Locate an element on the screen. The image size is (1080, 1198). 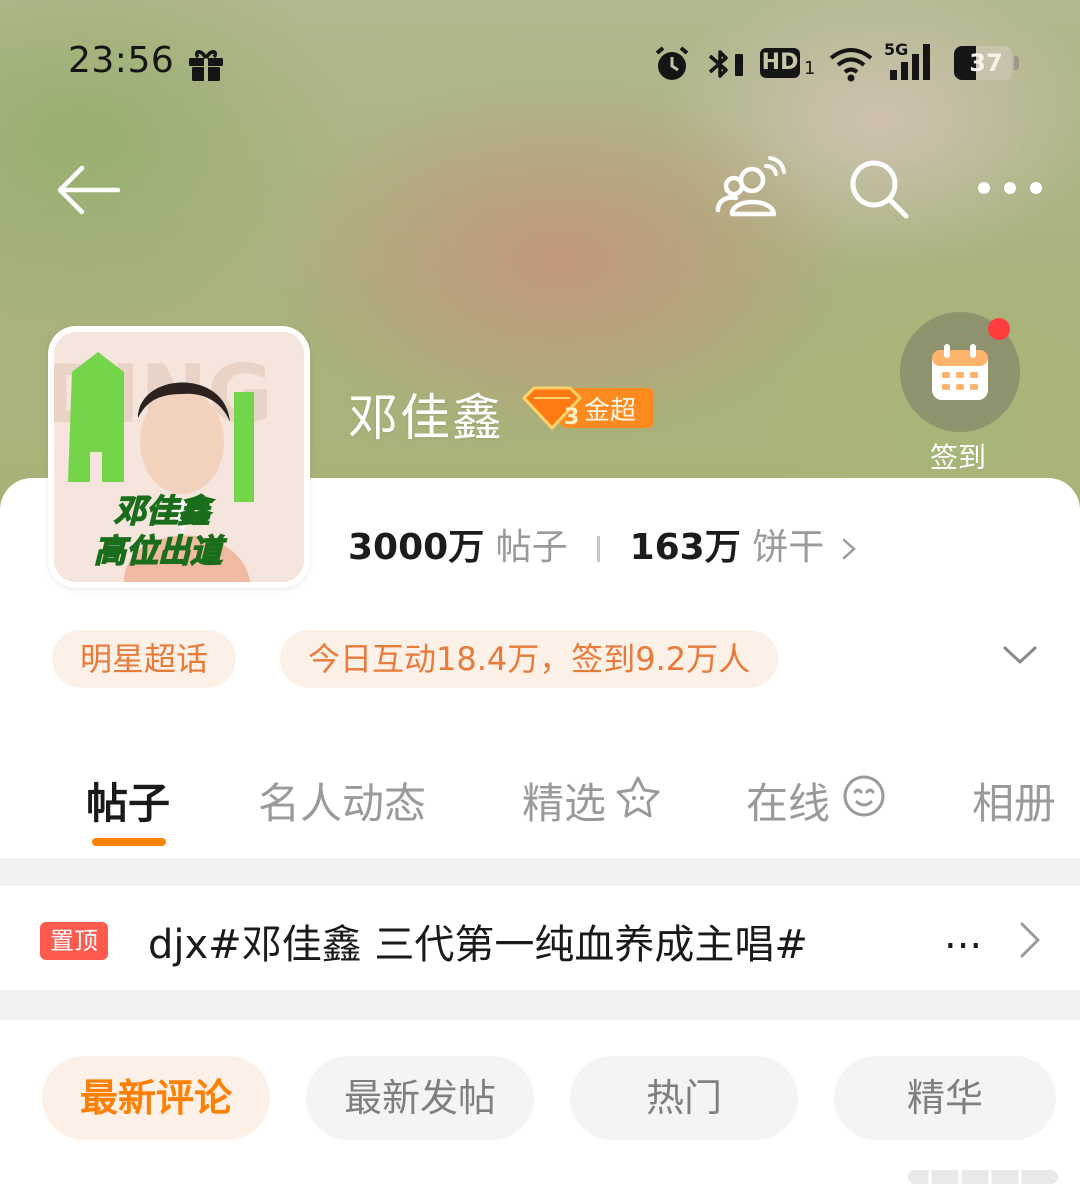
network-label: 5G is located at coordinates (896, 49).